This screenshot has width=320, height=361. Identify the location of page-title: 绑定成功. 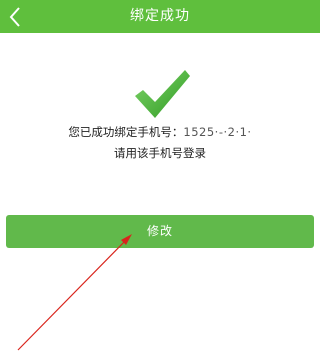
(160, 16).